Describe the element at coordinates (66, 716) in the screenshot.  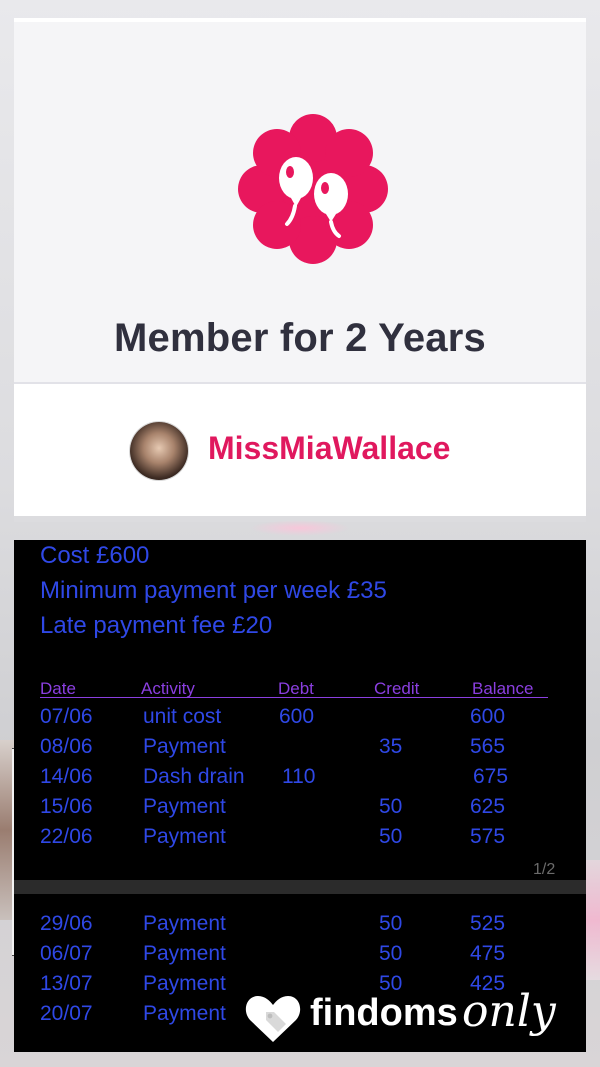
I see `row-date: 07/06` at that location.